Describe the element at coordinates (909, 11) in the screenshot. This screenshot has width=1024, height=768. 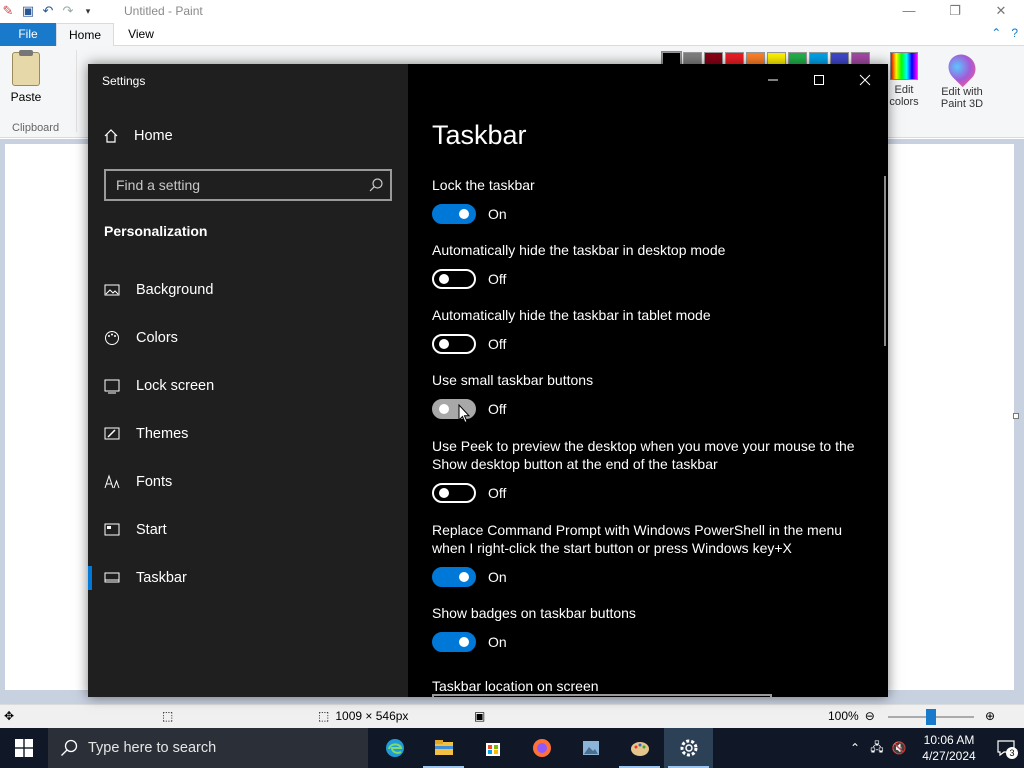
I see `paint-minimize-button: —` at that location.